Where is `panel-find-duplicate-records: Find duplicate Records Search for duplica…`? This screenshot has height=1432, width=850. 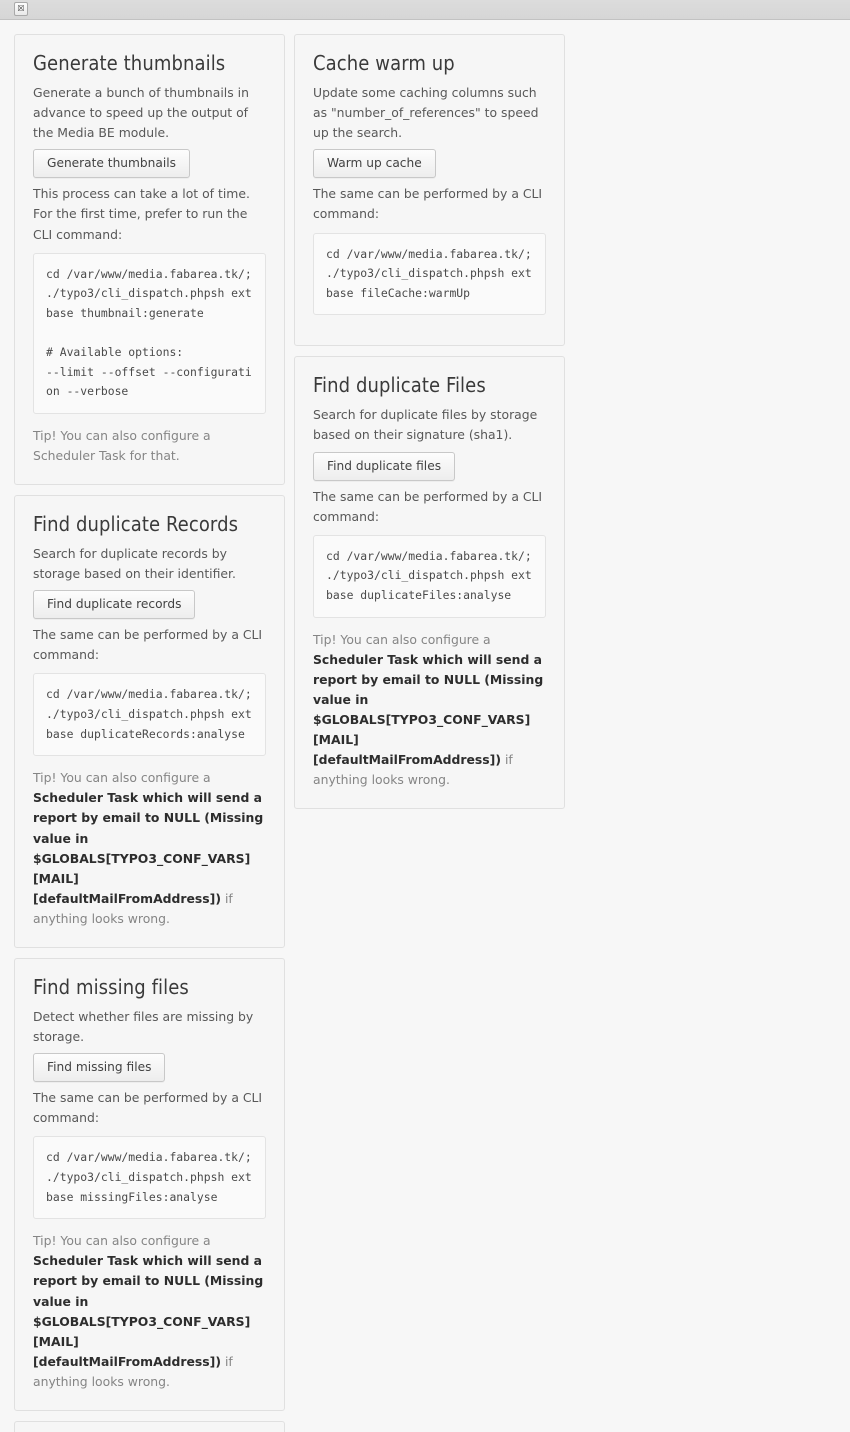
panel-find-duplicate-records: Find duplicate Records Search for duplica… is located at coordinates (149, 722).